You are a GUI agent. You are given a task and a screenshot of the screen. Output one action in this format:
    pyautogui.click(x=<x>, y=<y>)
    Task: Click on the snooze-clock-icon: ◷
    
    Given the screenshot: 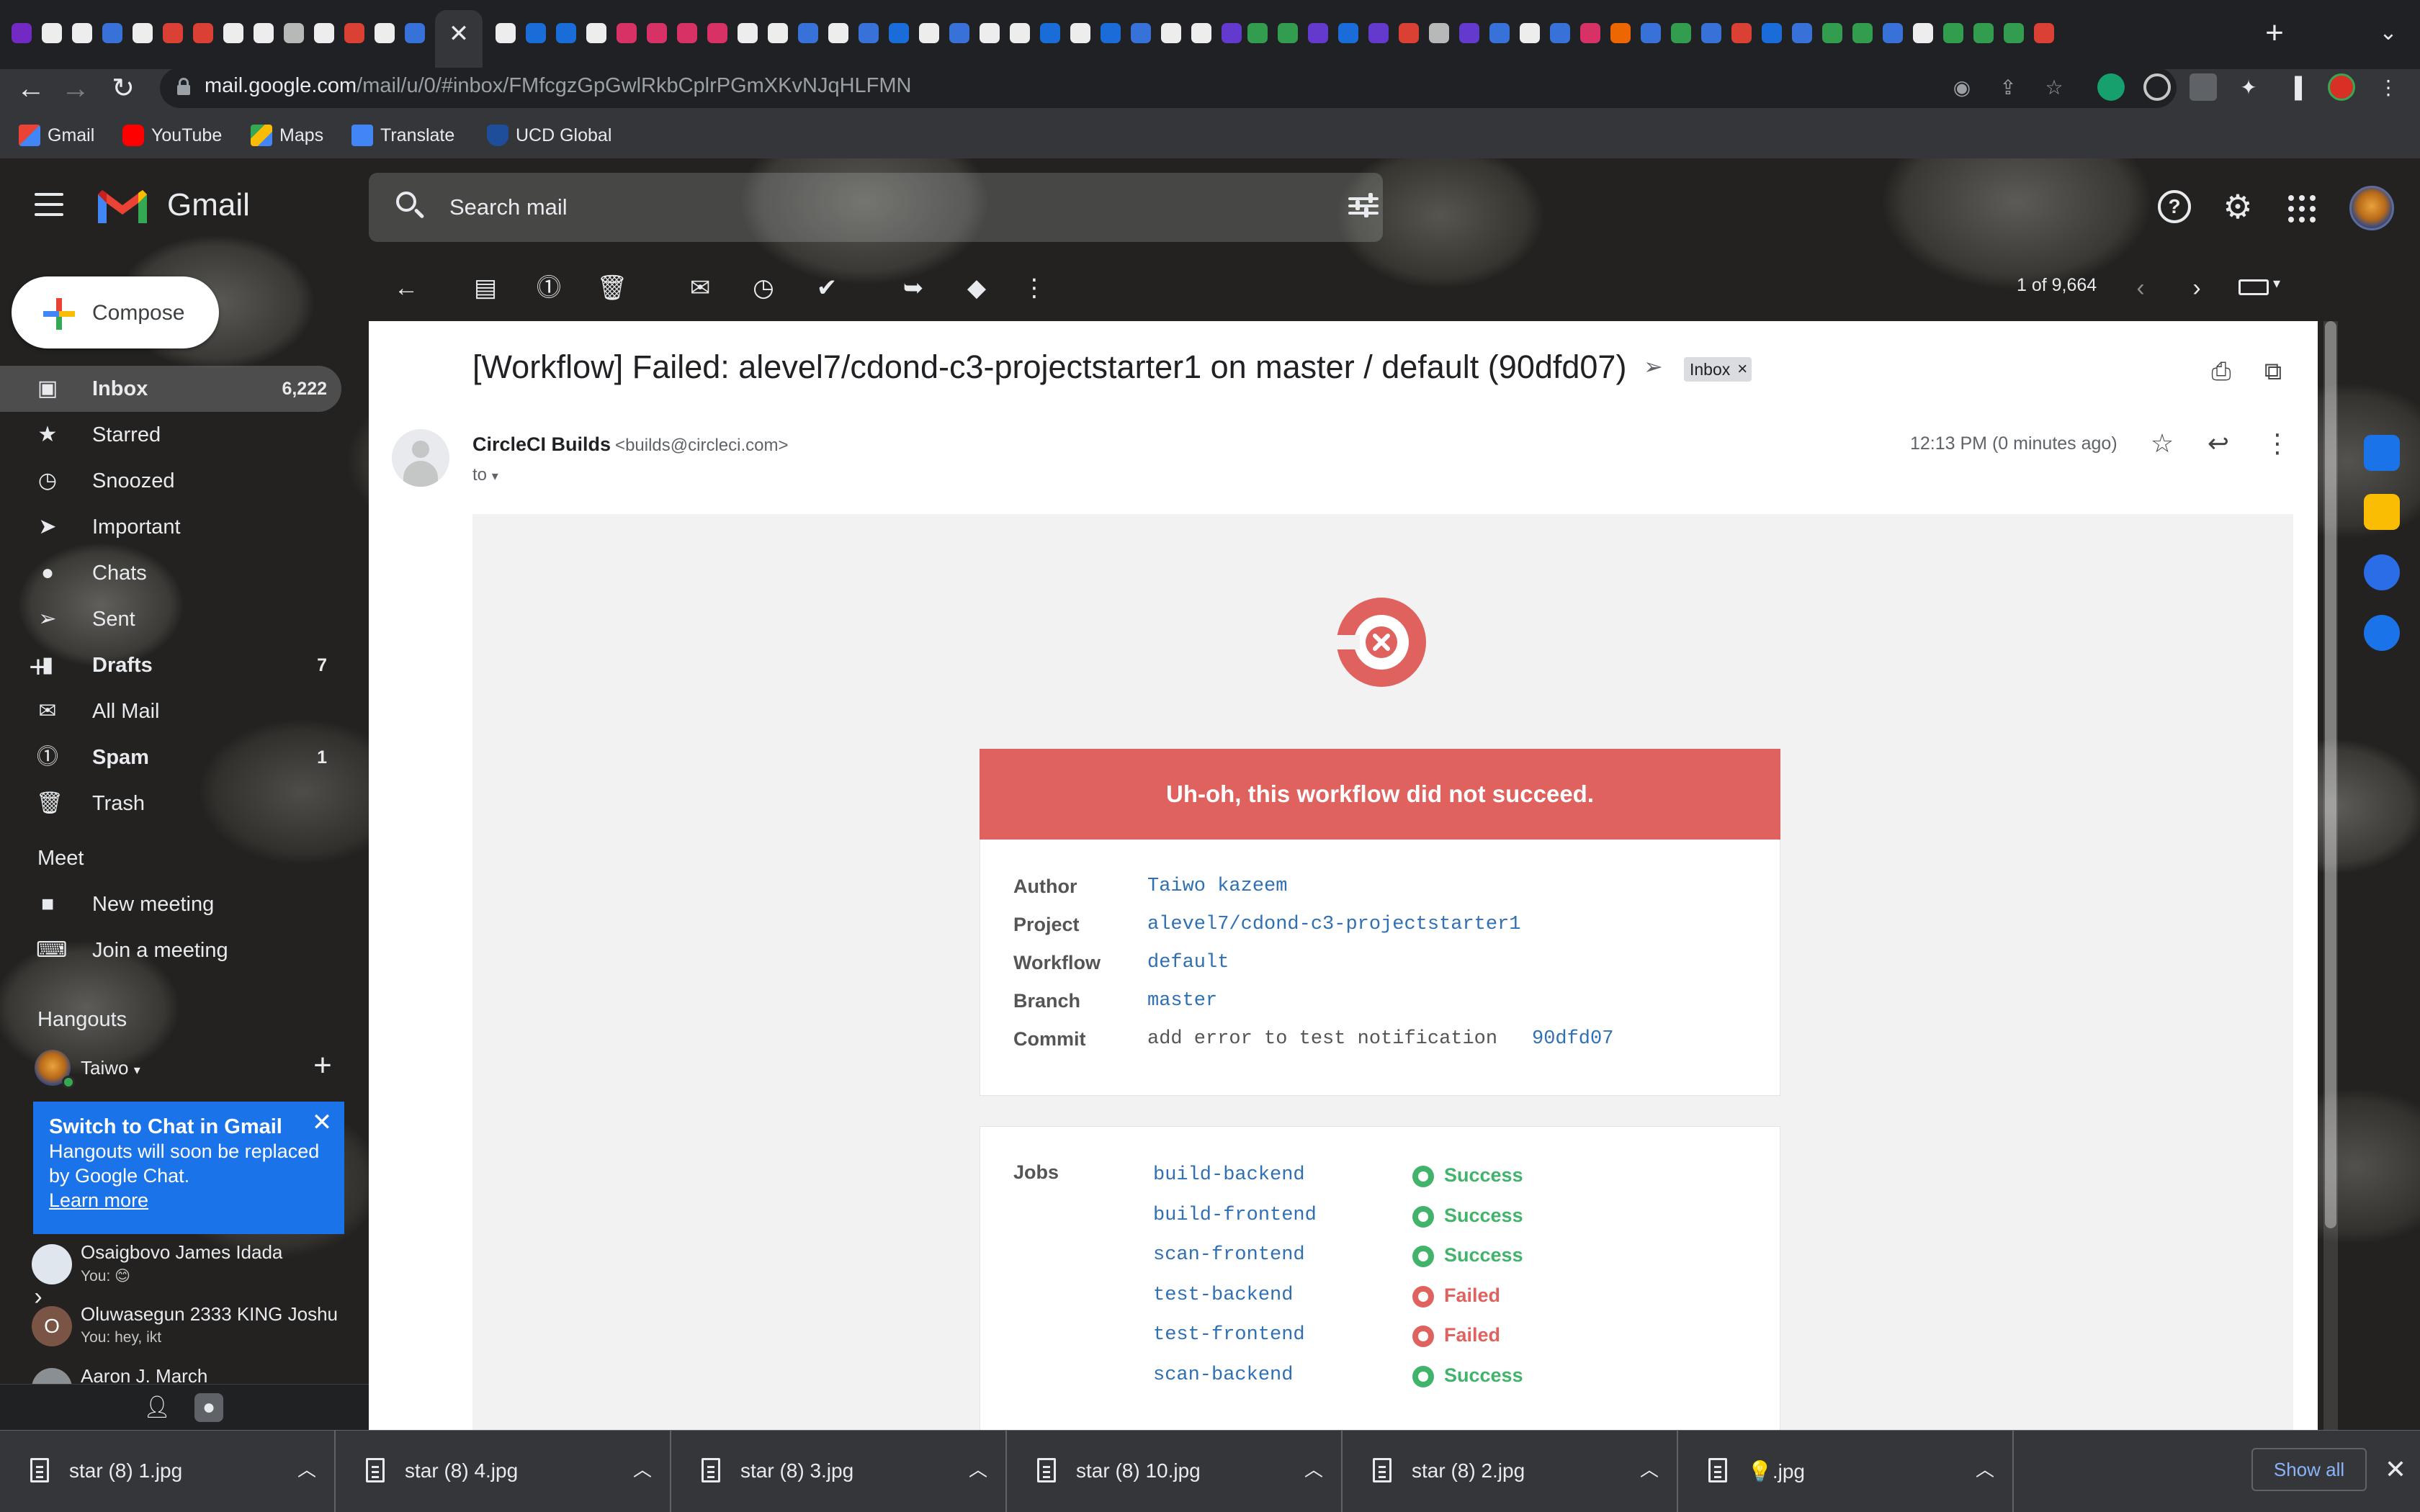 What is the action you would take?
    pyautogui.click(x=764, y=288)
    